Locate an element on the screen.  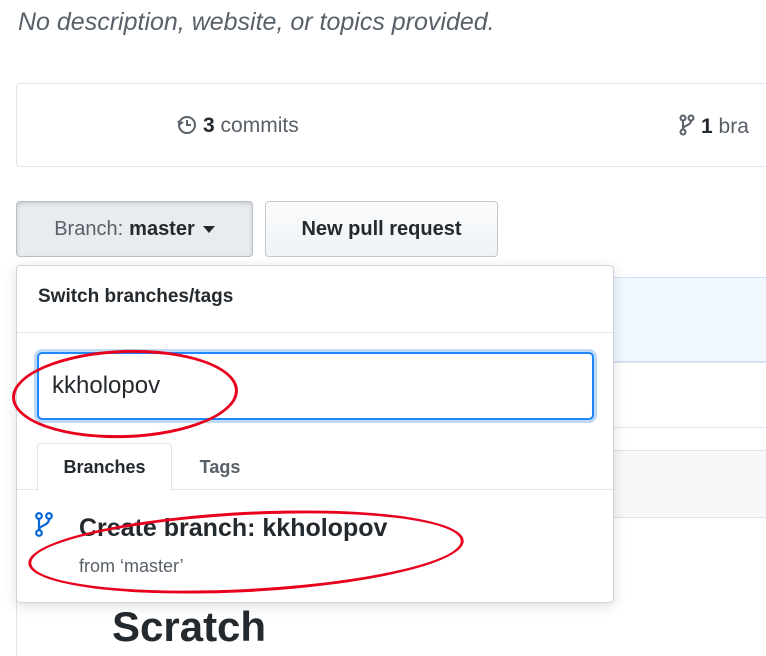
branches-label: bra is located at coordinates (733, 126).